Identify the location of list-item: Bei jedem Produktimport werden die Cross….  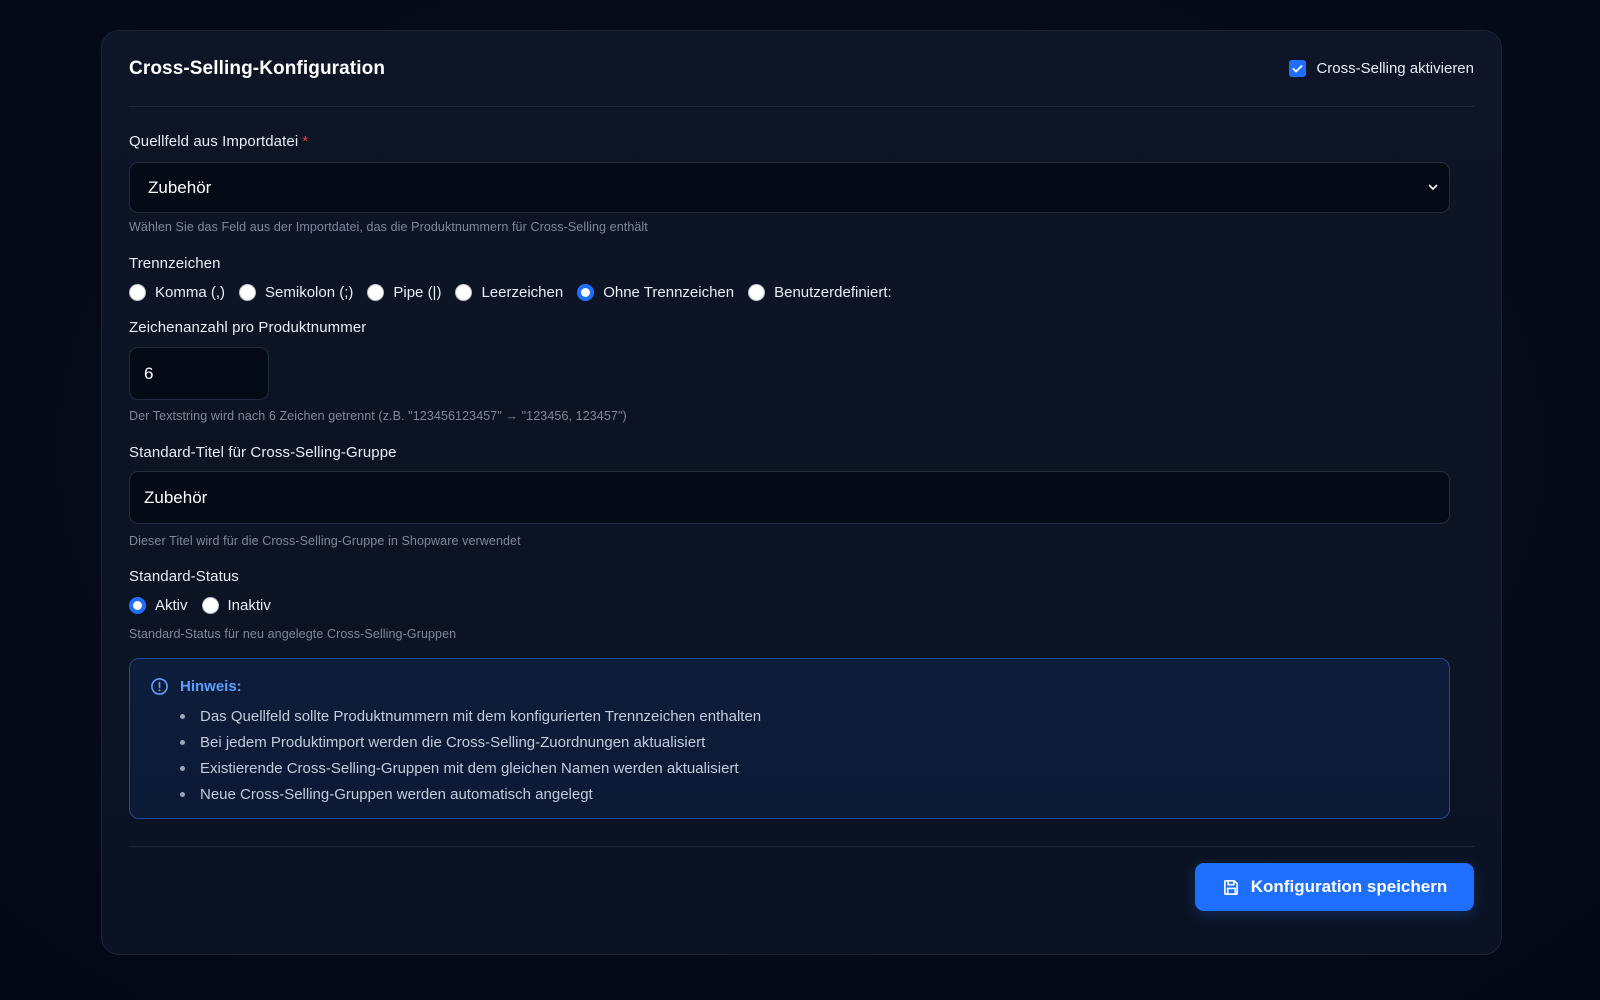
(804, 742).